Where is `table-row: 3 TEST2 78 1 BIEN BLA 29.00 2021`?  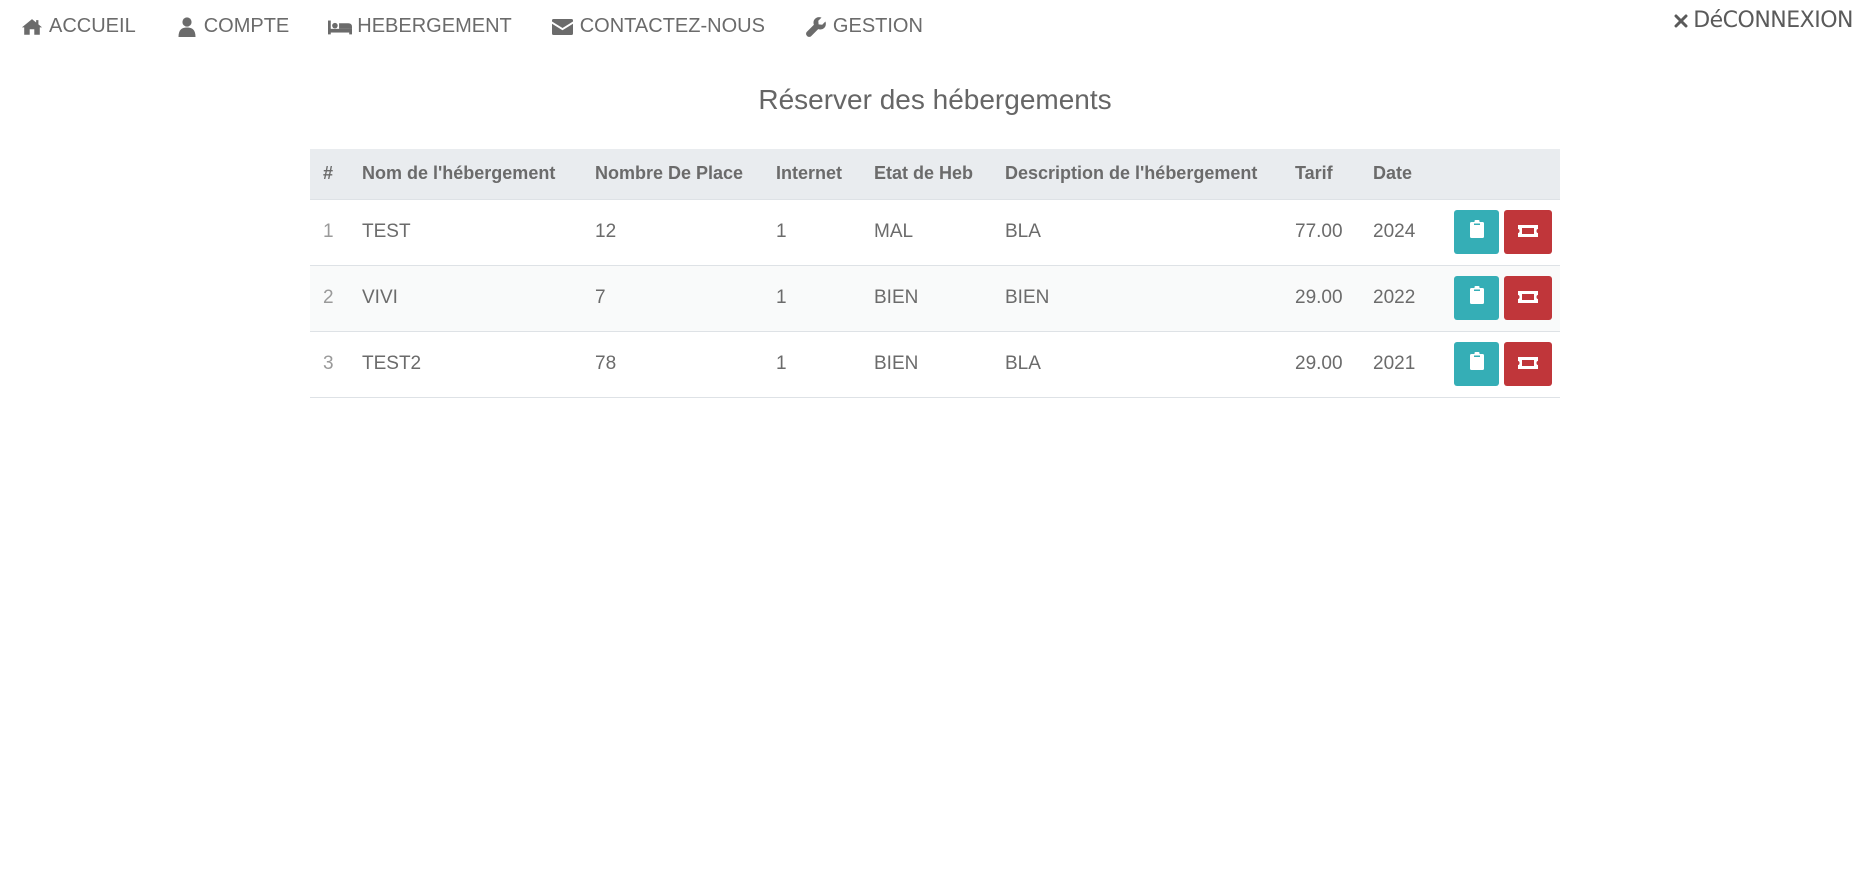 table-row: 3 TEST2 78 1 BIEN BLA 29.00 2021 is located at coordinates (935, 364).